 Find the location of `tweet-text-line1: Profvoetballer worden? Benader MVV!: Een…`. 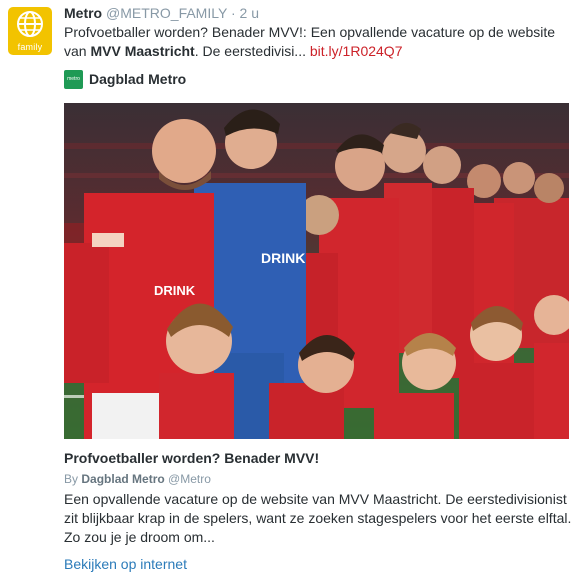

tweet-text-line1: Profvoetballer worden? Benader MVV!: Een… is located at coordinates (310, 32).